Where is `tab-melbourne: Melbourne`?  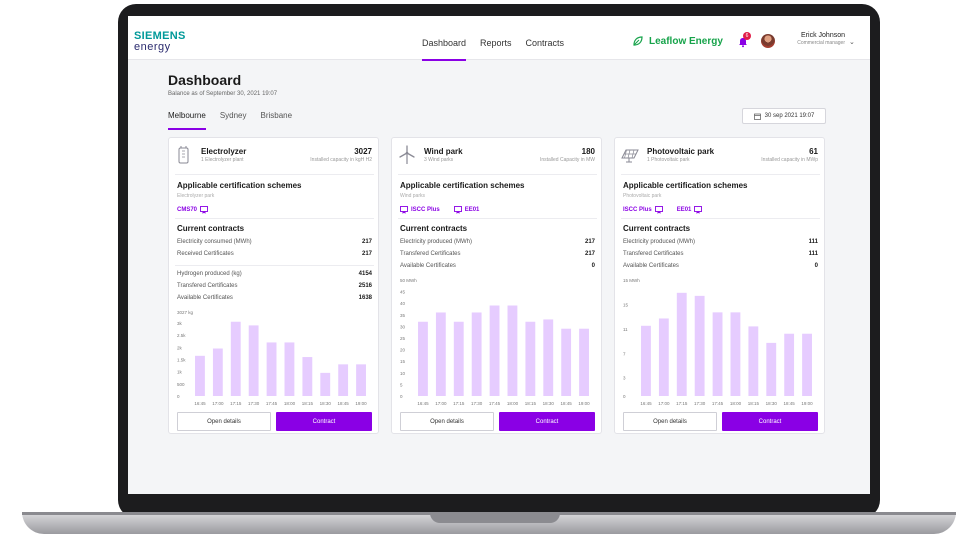 tab-melbourne: Melbourne is located at coordinates (187, 120).